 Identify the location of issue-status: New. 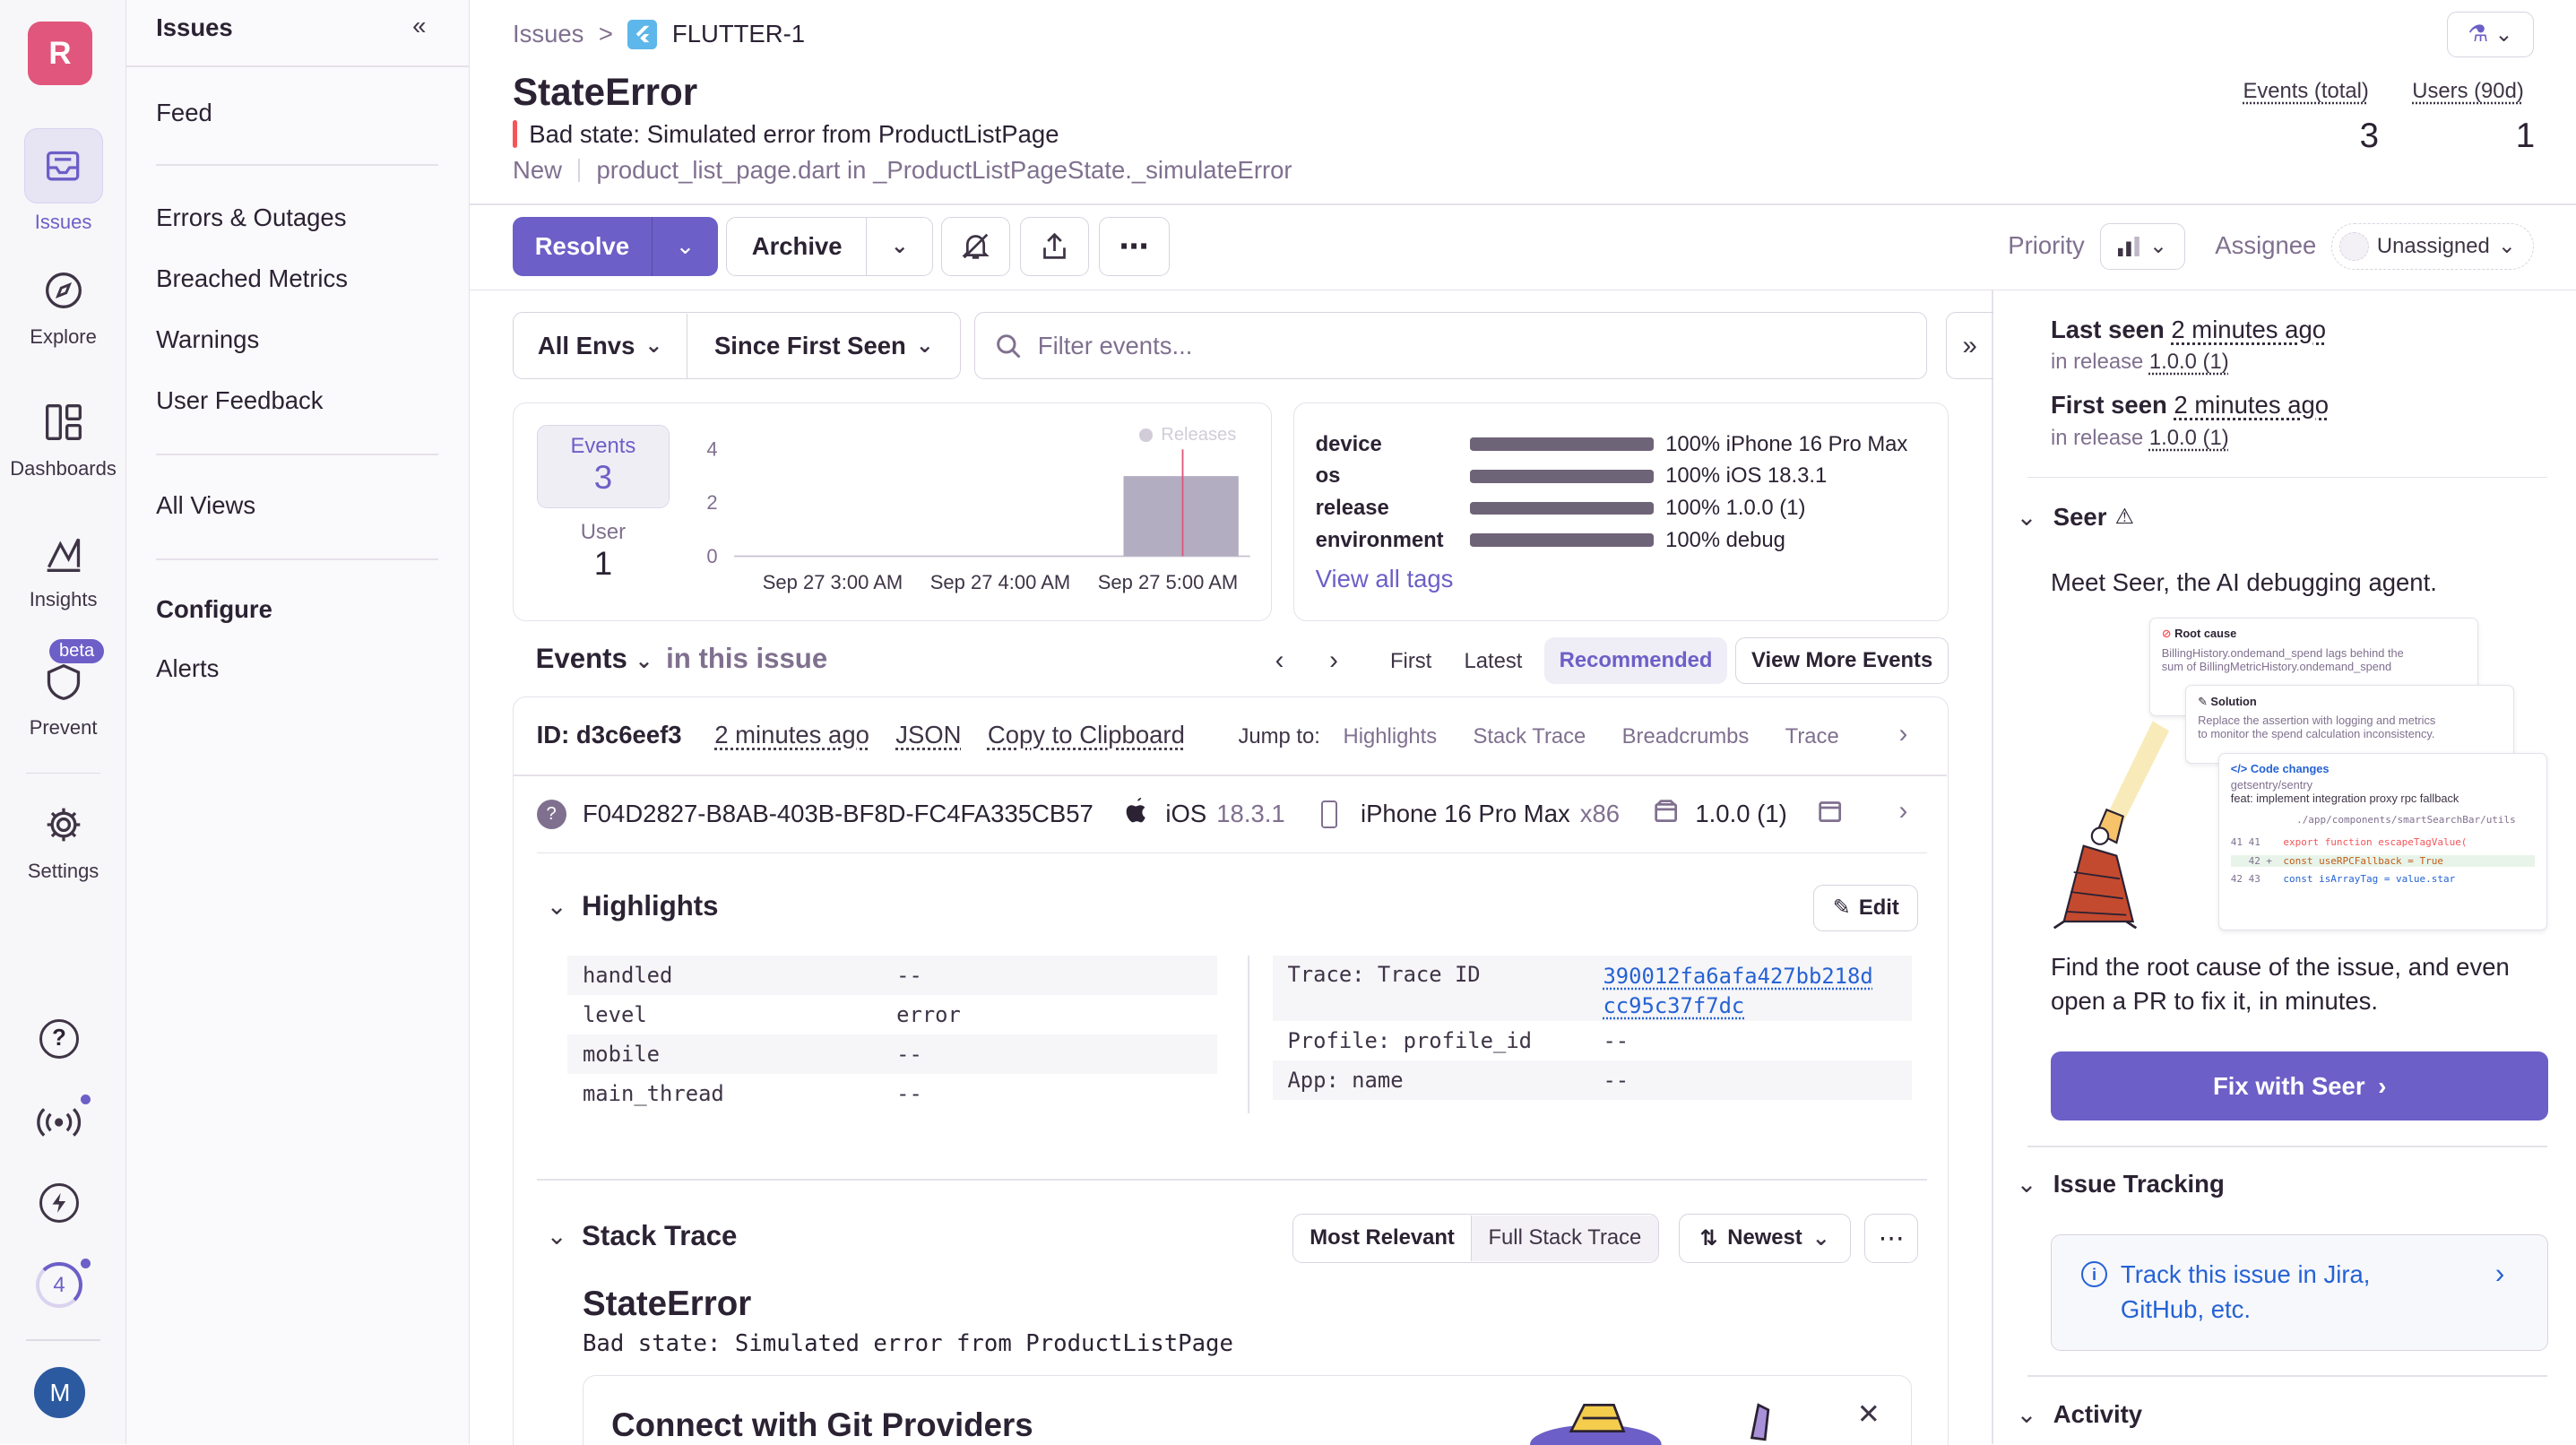
(537, 170).